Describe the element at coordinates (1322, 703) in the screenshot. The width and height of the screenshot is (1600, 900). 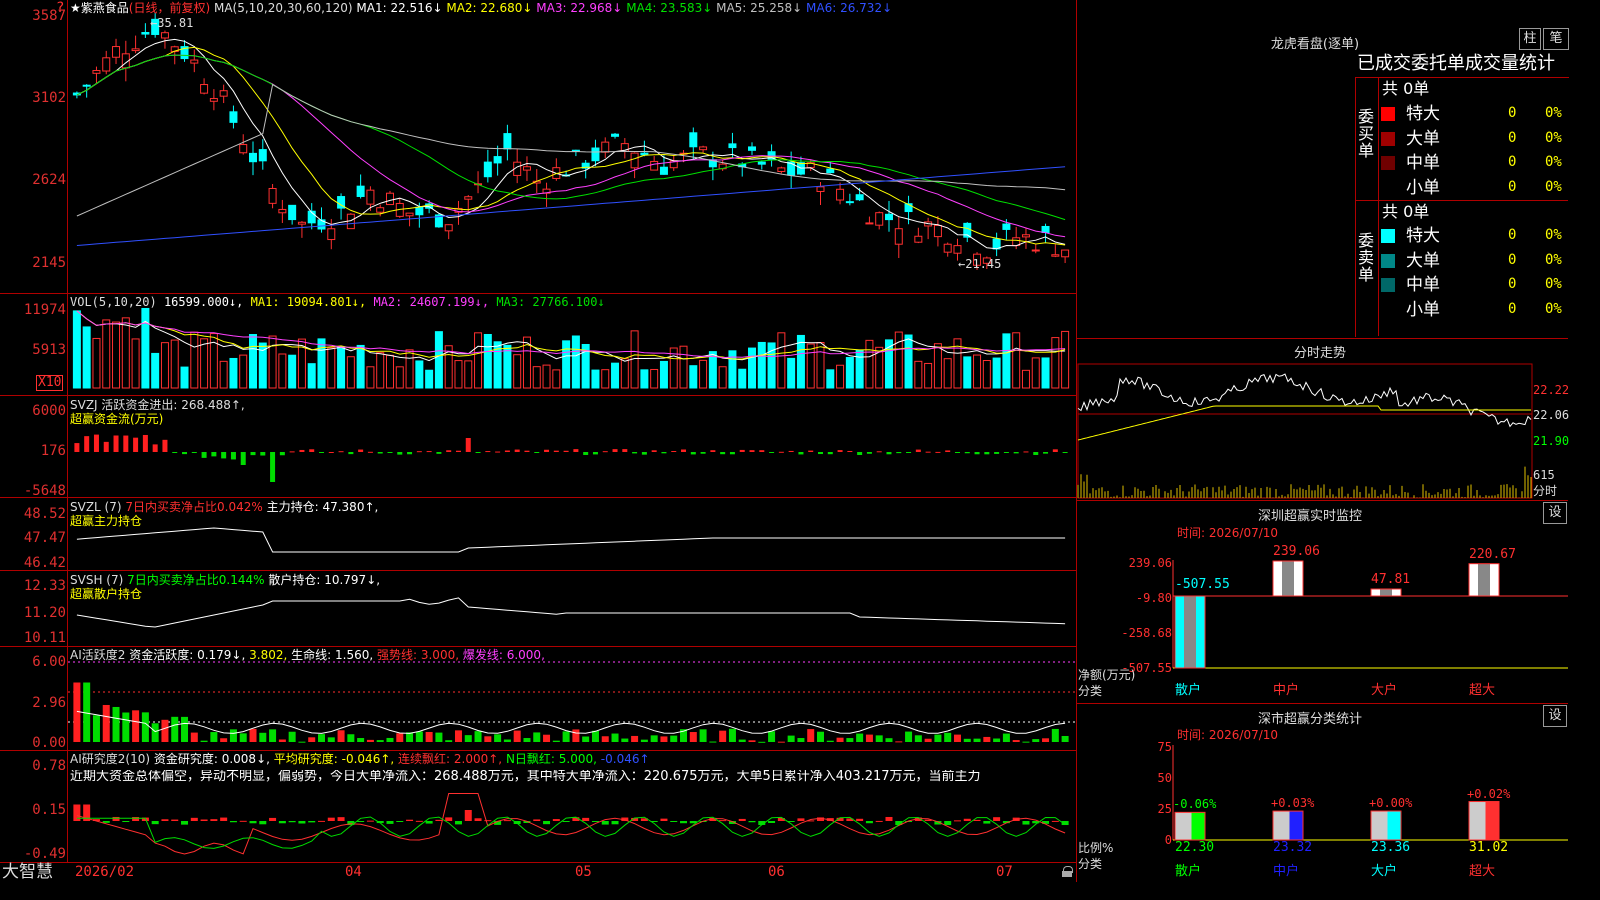
I see `classify-frame` at that location.